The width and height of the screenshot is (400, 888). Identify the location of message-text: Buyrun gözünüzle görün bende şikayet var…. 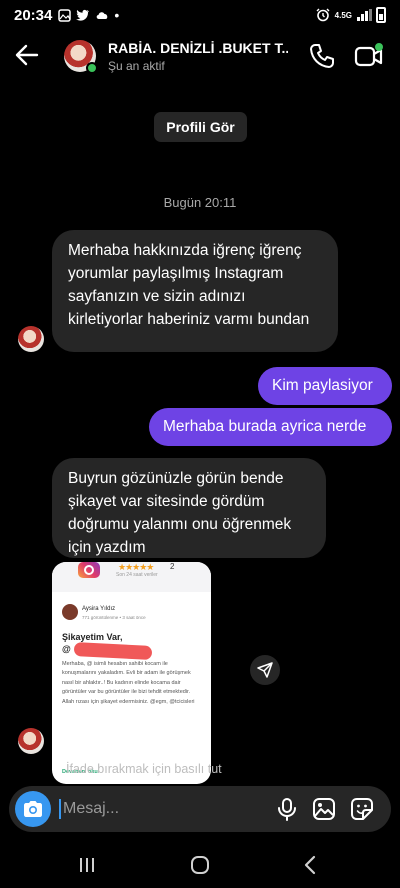
(180, 513).